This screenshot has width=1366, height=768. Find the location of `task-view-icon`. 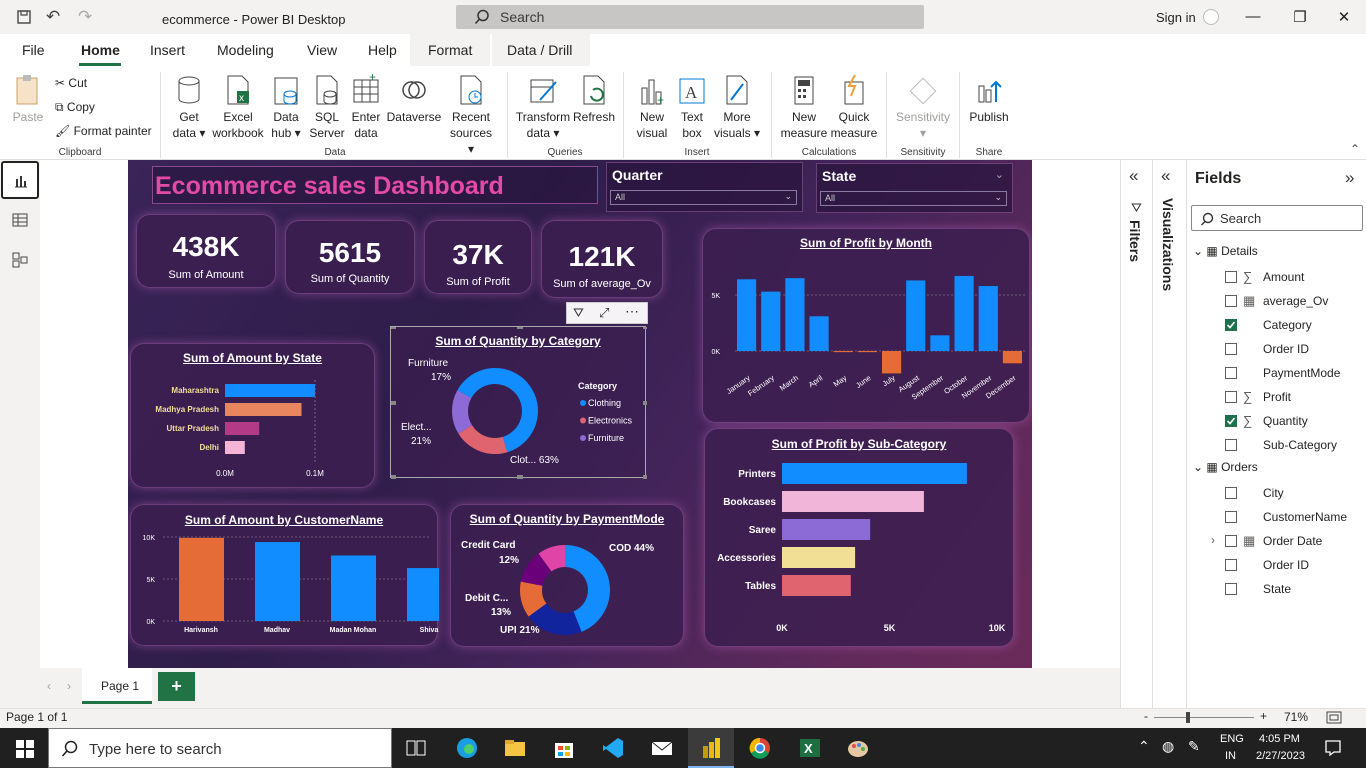

task-view-icon is located at coordinates (416, 748).